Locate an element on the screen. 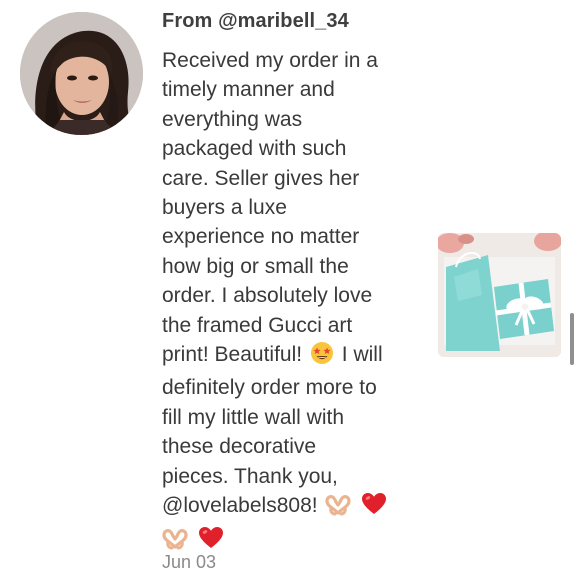 Image resolution: width=580 pixels, height=580 pixels. avatar-image is located at coordinates (81, 73).